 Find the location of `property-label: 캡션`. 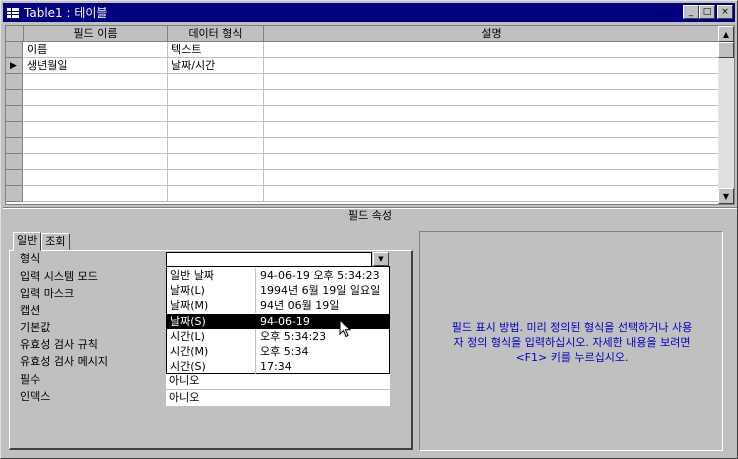

property-label: 캡션 is located at coordinates (30, 310).